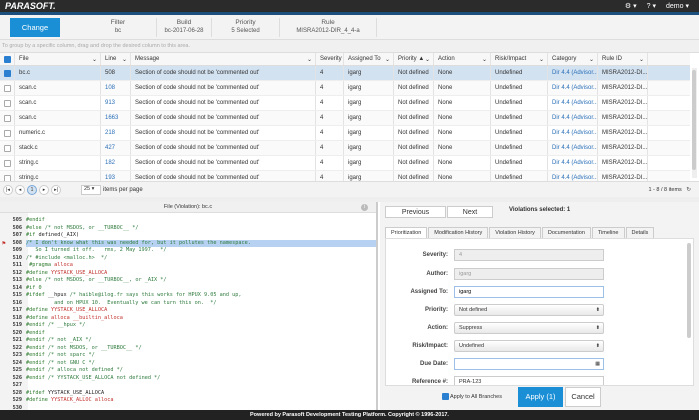 This screenshot has height=420, width=699. Describe the element at coordinates (44, 189) in the screenshot. I see `next-page-button: ▸` at that location.